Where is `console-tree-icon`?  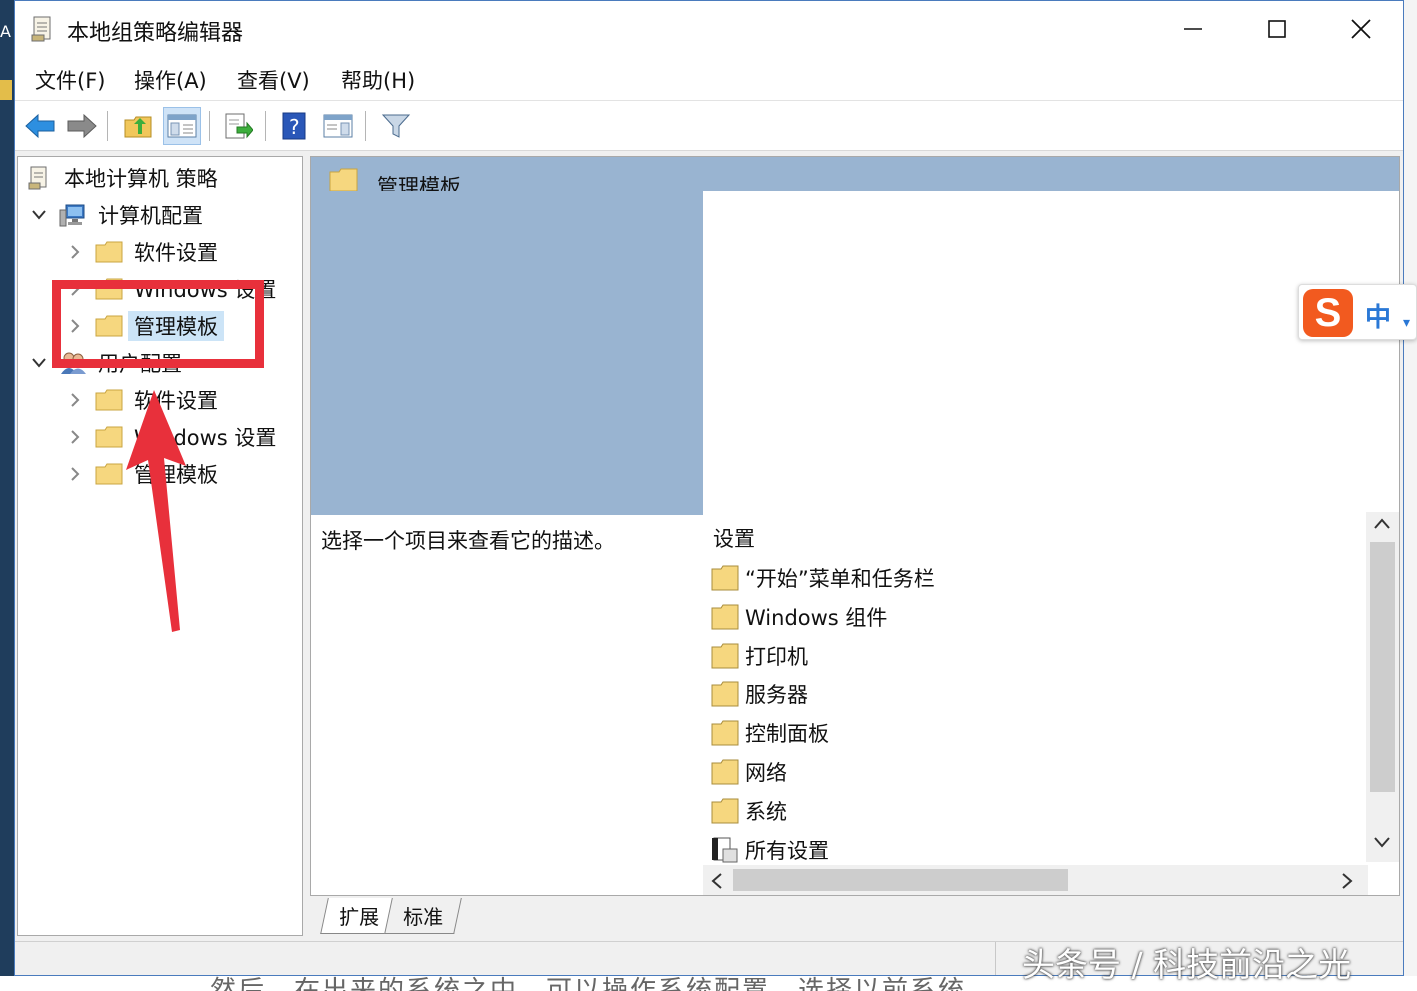
console-tree-icon is located at coordinates (182, 126).